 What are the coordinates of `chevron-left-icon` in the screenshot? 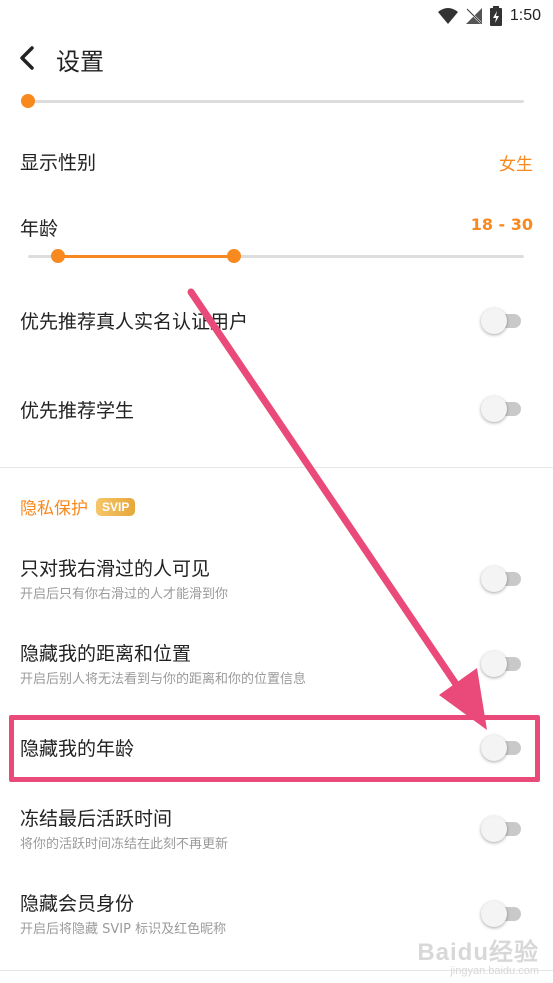 It's located at (27, 58).